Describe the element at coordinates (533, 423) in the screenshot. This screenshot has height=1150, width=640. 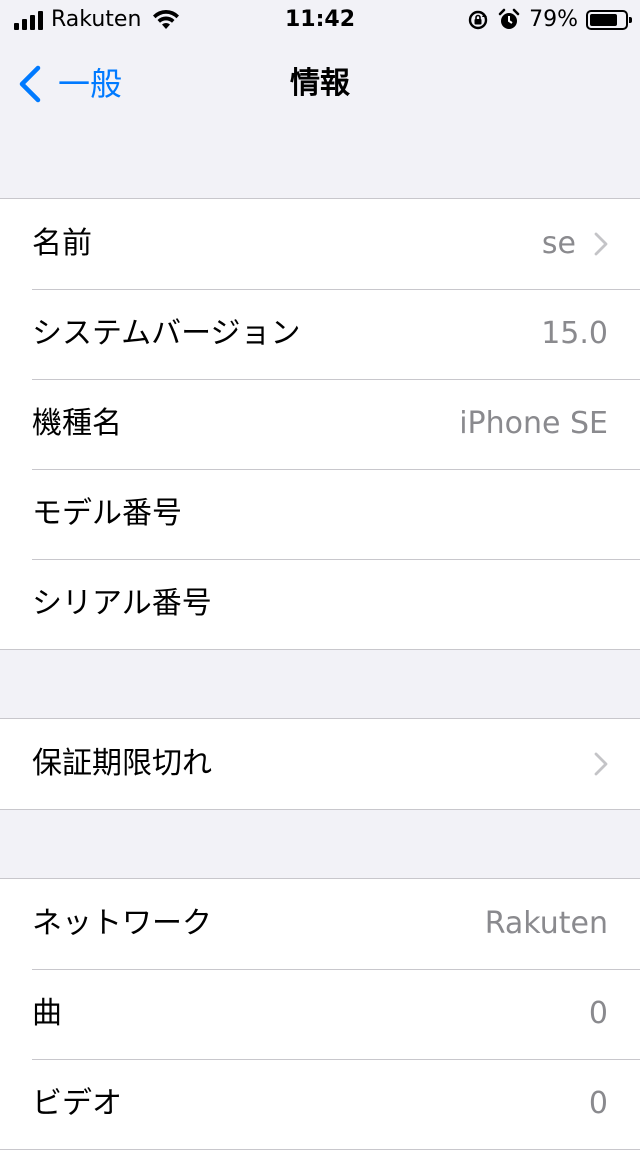
I see `row-value: iPhone SE` at that location.